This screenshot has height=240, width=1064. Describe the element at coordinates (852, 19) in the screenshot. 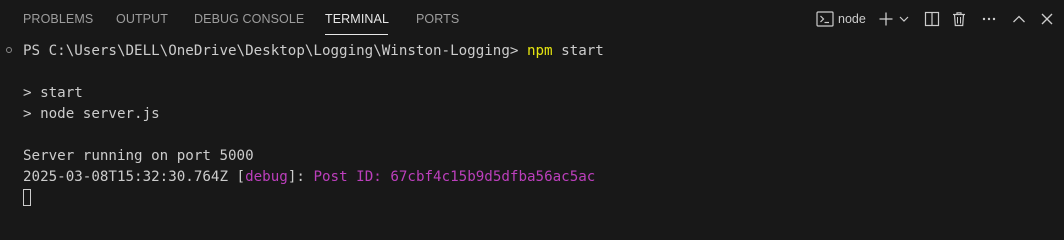

I see `terminal-selector-label: node` at that location.